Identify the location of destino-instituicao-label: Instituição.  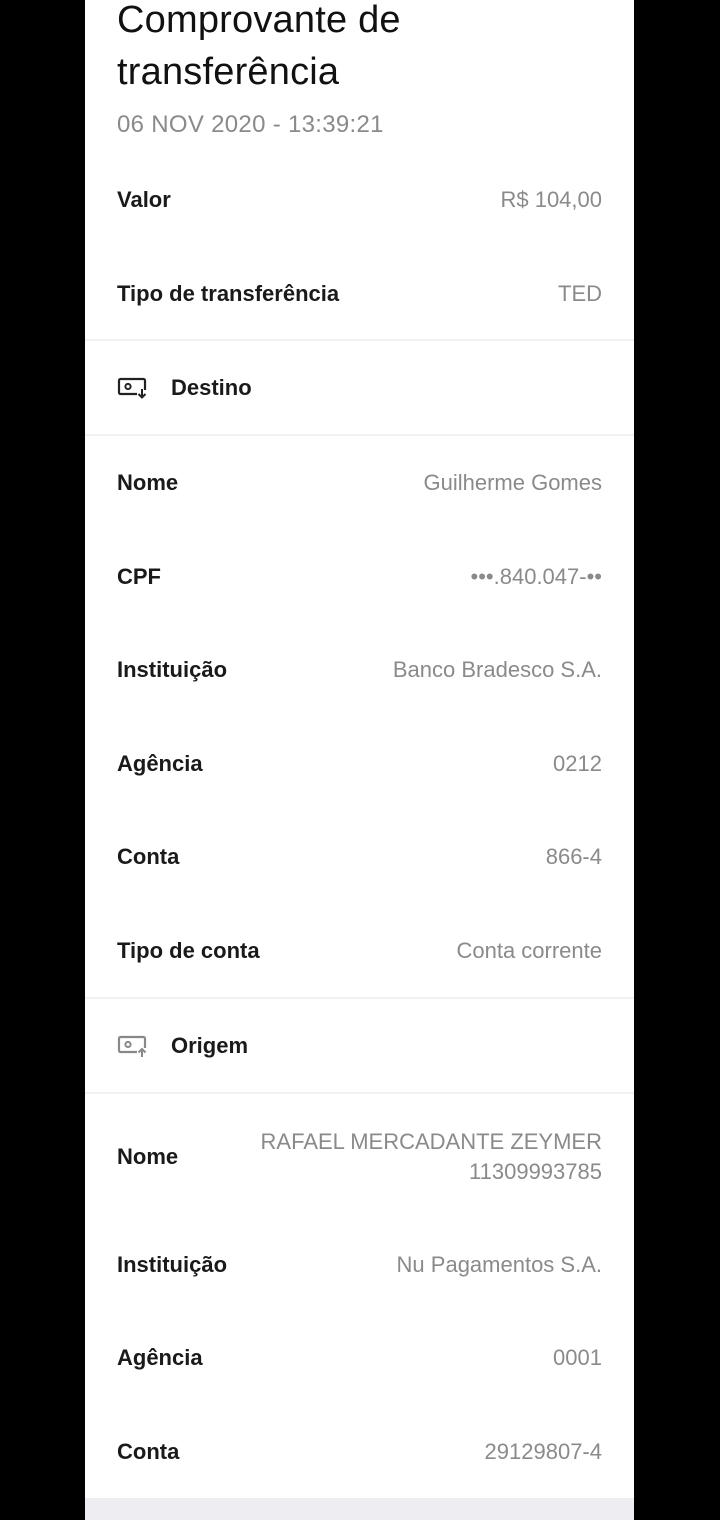
(172, 669).